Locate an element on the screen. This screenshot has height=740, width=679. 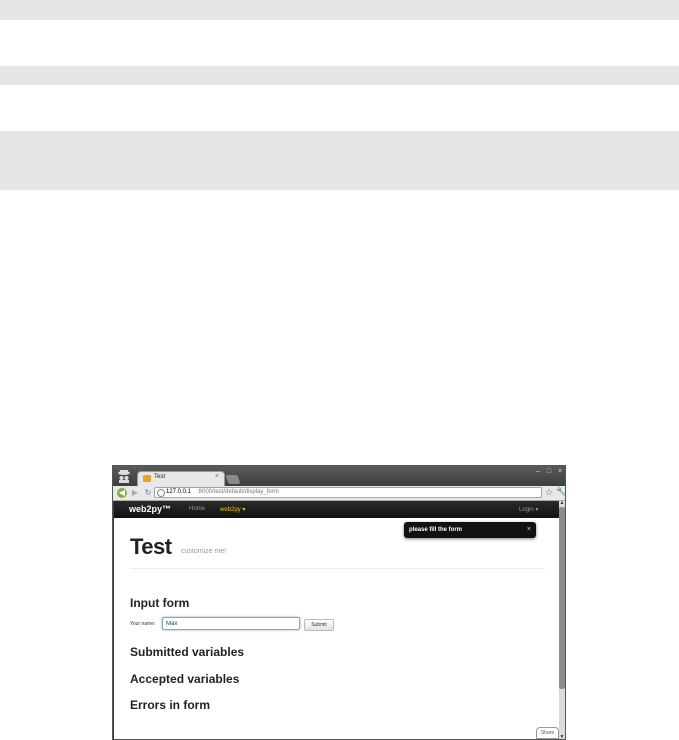
submit-button: Submit is located at coordinates (319, 625).